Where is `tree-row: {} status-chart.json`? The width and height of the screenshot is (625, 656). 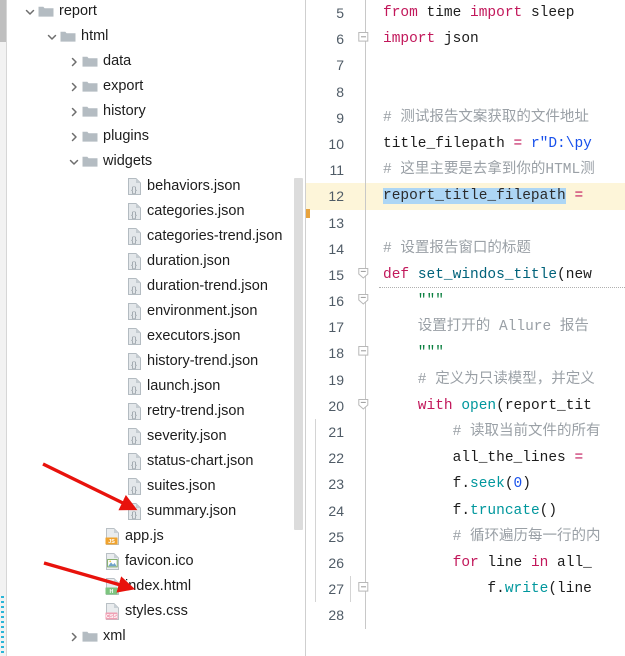 tree-row: {} status-chart.json is located at coordinates (152, 461).